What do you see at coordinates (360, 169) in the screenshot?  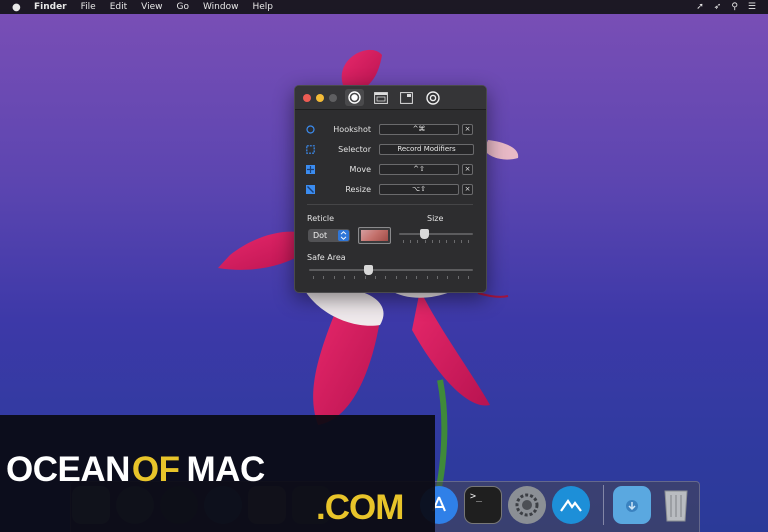 I see `shortcut-label: Move` at bounding box center [360, 169].